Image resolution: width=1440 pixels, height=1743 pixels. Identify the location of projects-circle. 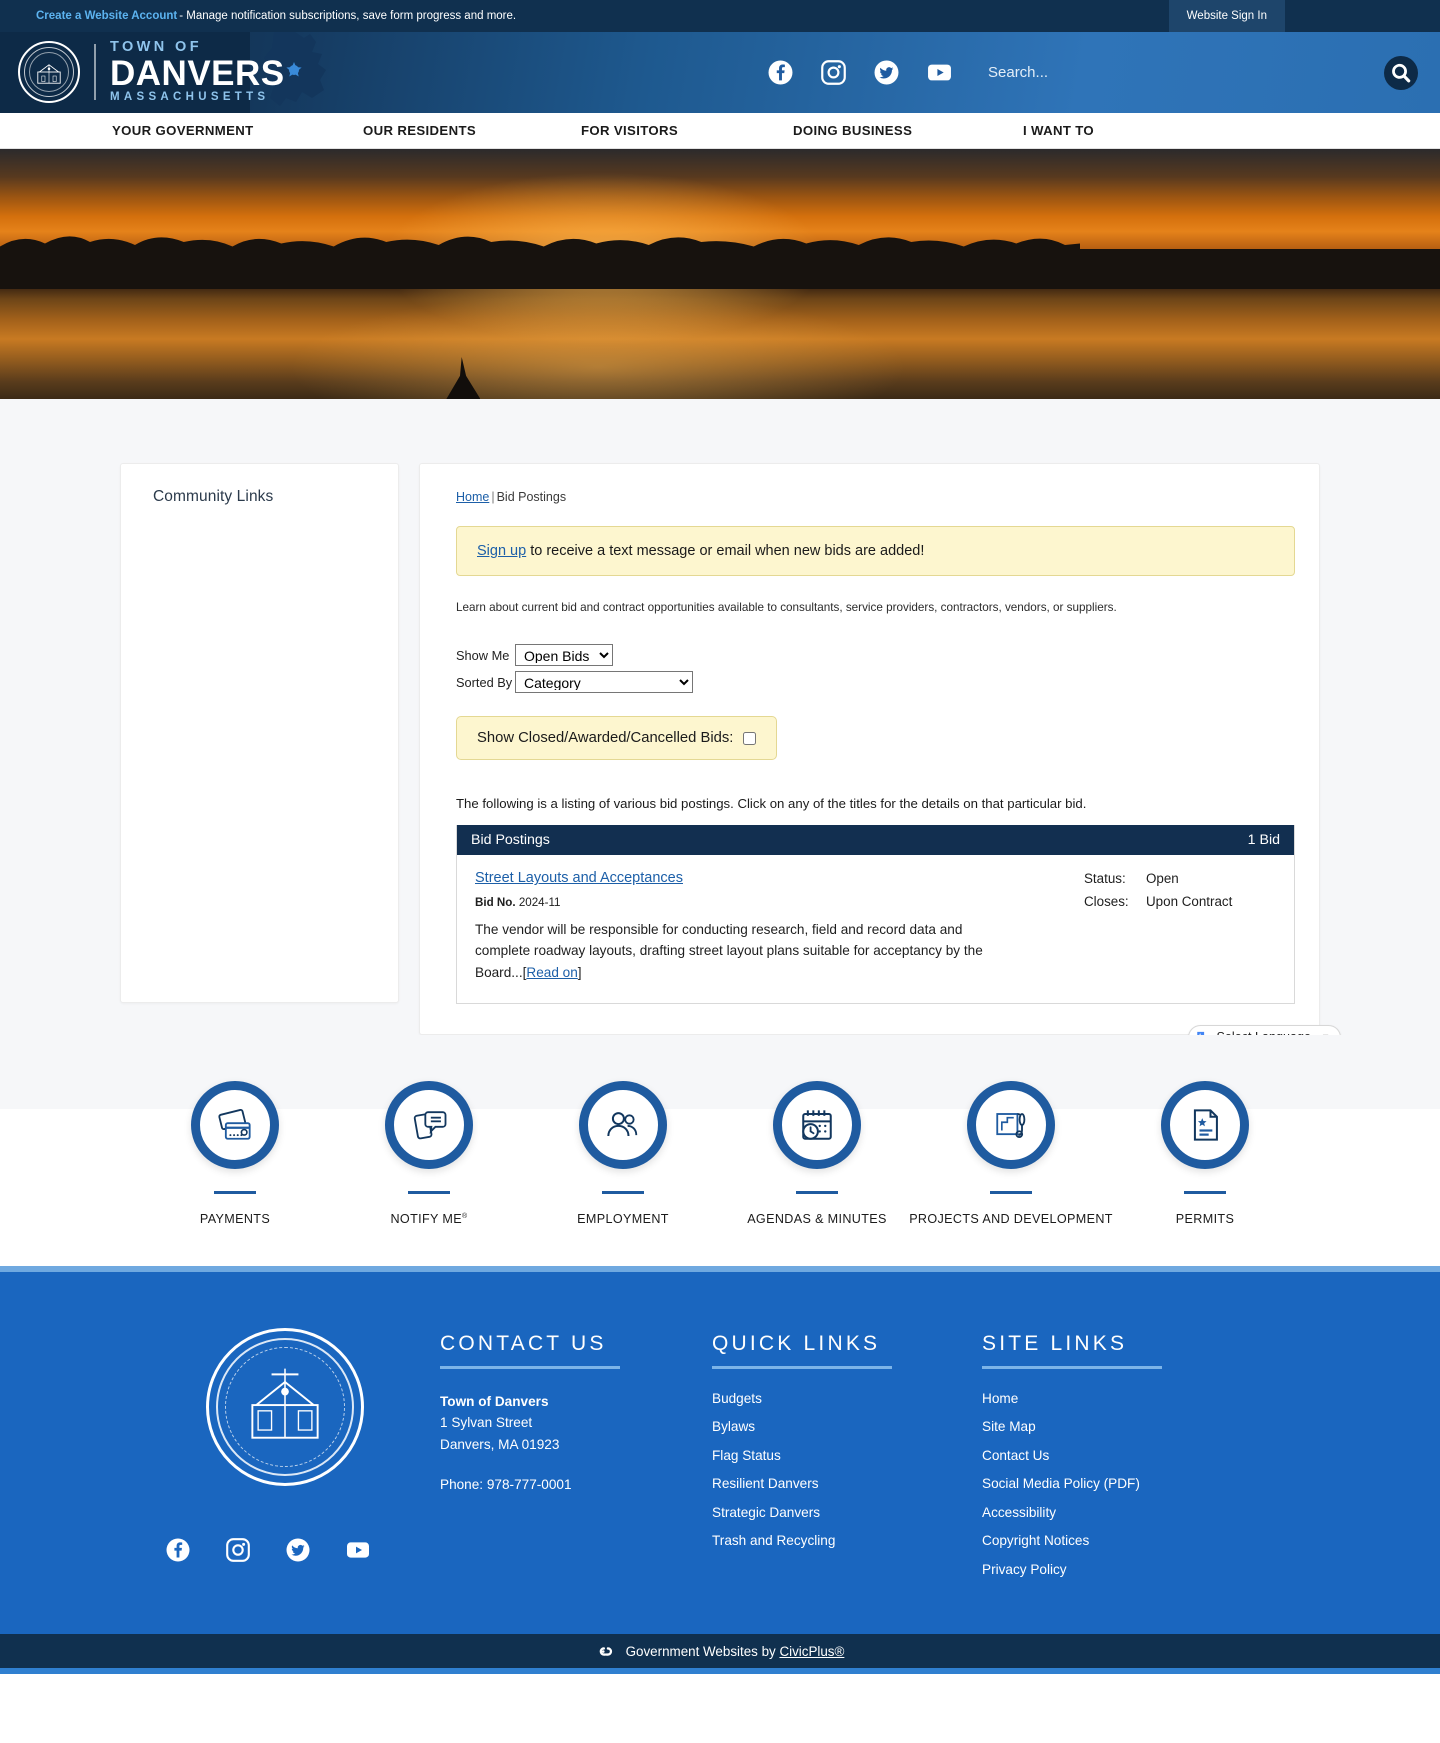
(1011, 1124).